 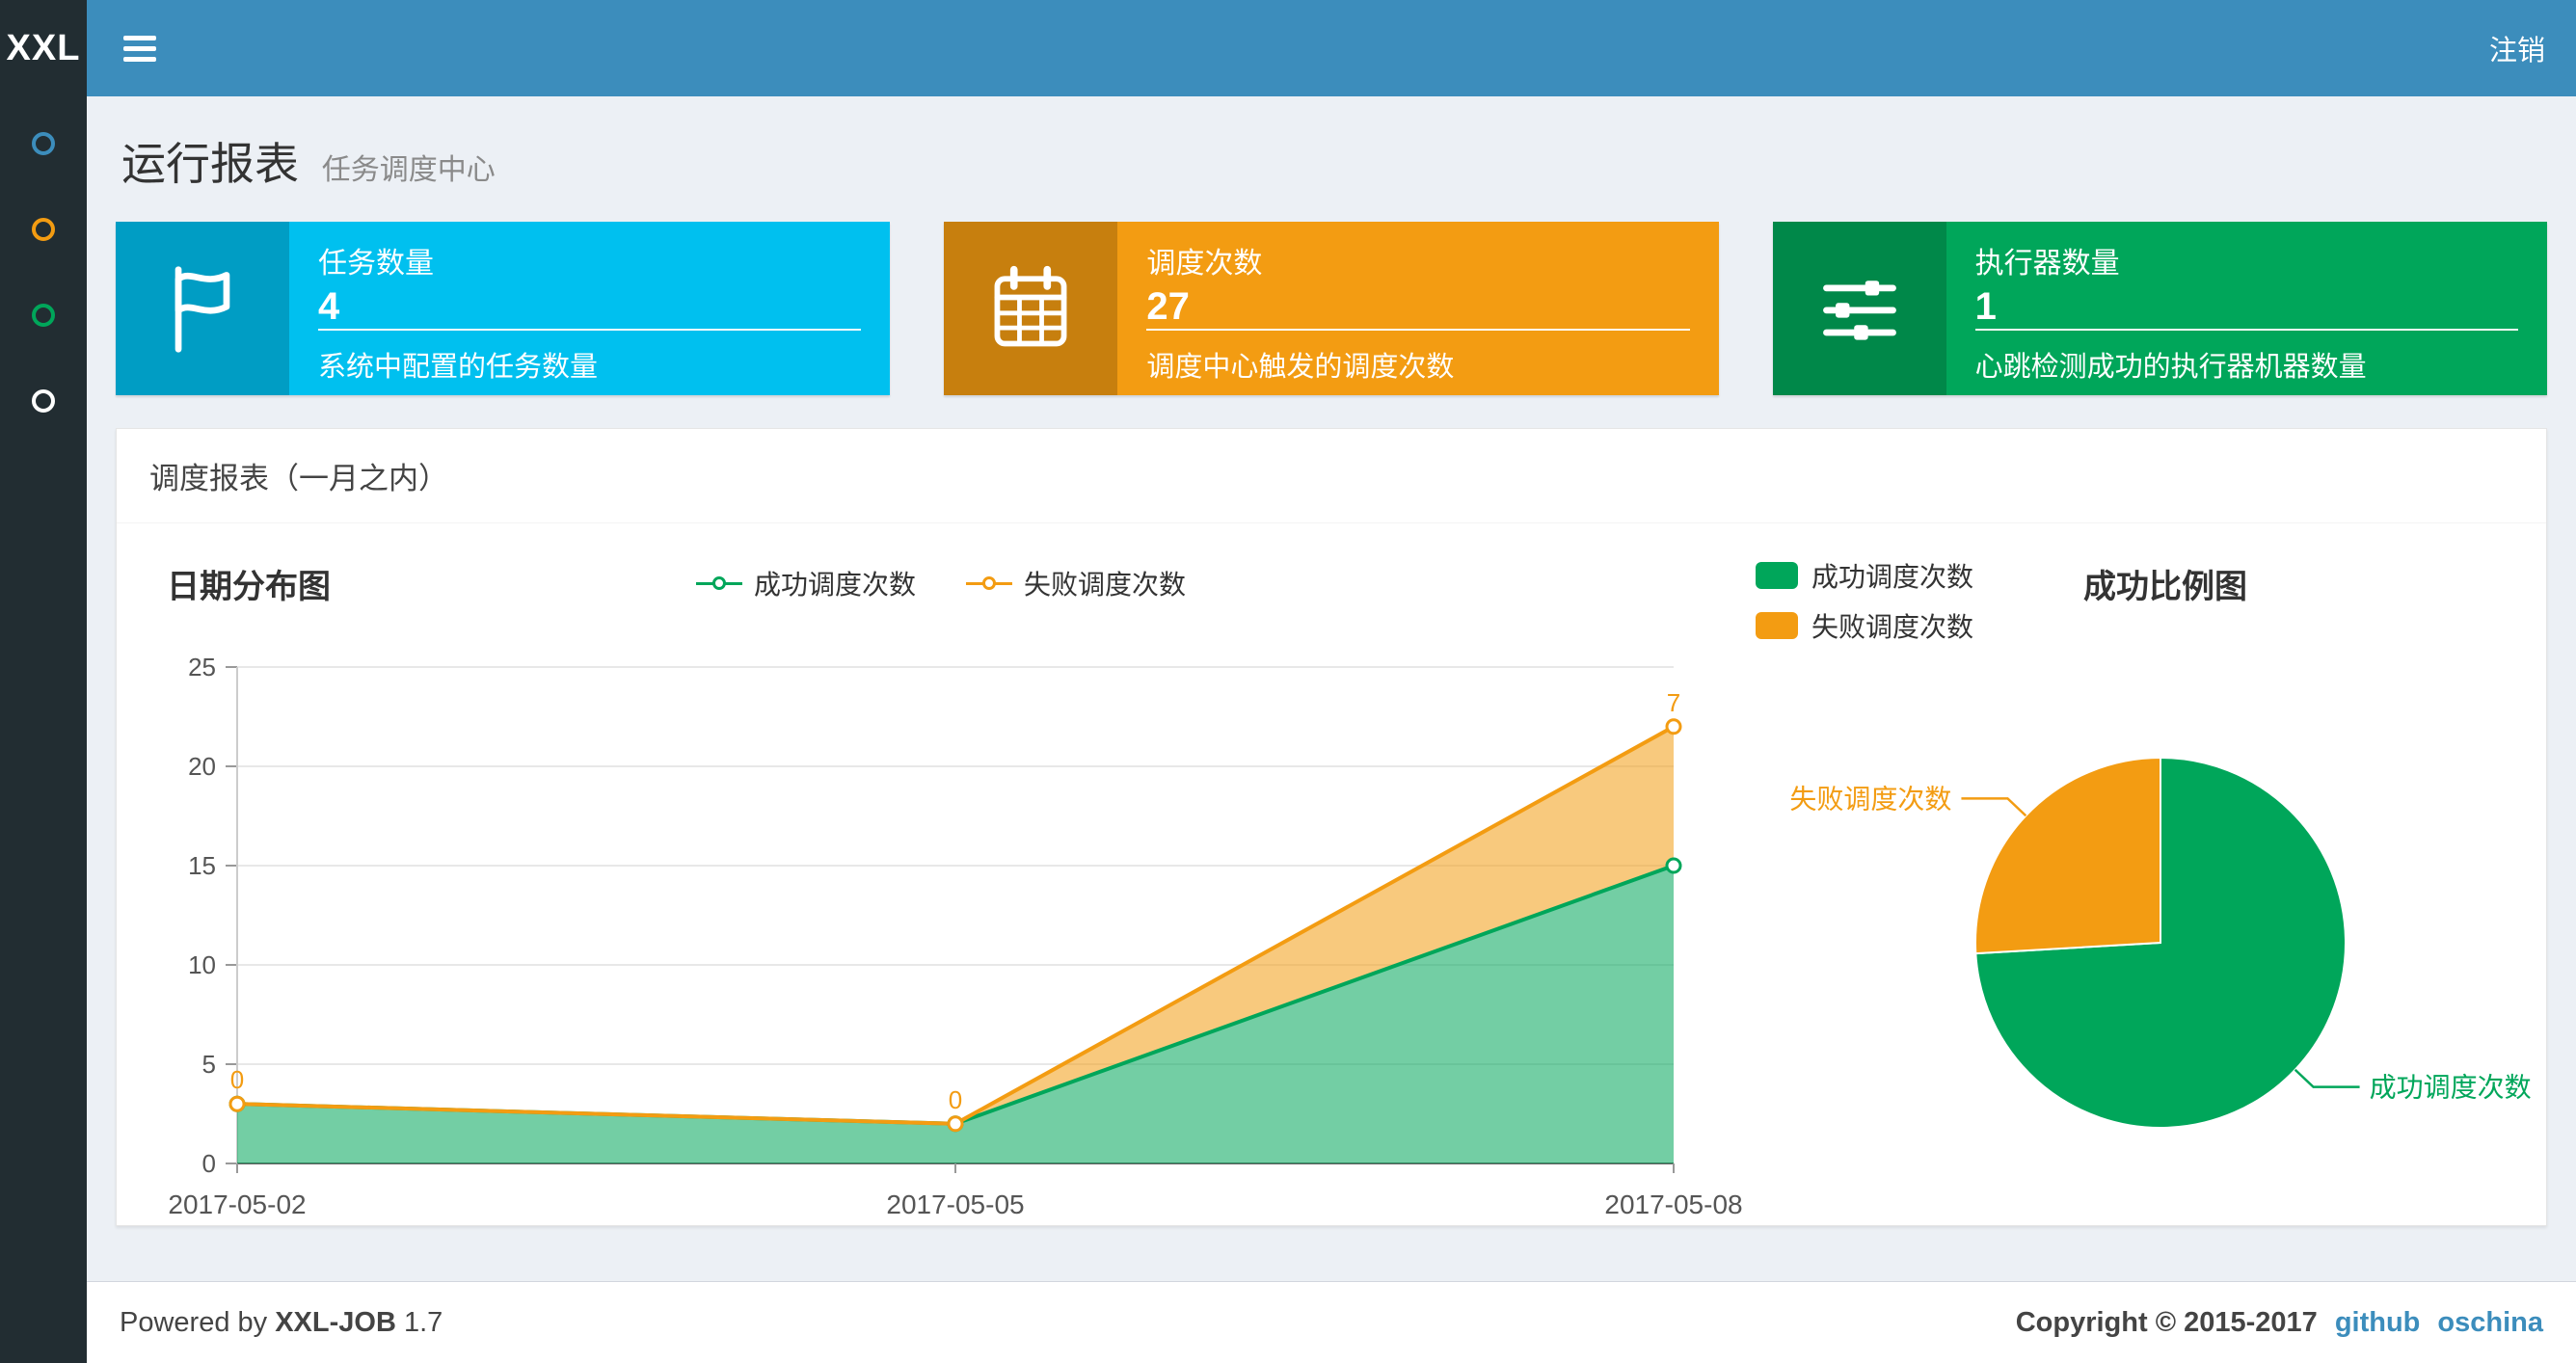 I want to click on powered-by-text: Powered by XXL-JOB 1.7, so click(x=281, y=1322).